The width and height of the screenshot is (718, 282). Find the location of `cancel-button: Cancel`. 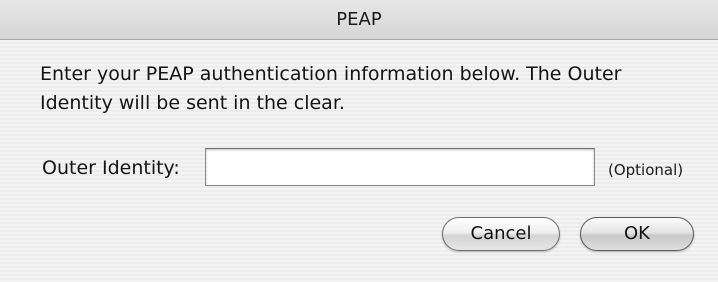

cancel-button: Cancel is located at coordinates (501, 234).